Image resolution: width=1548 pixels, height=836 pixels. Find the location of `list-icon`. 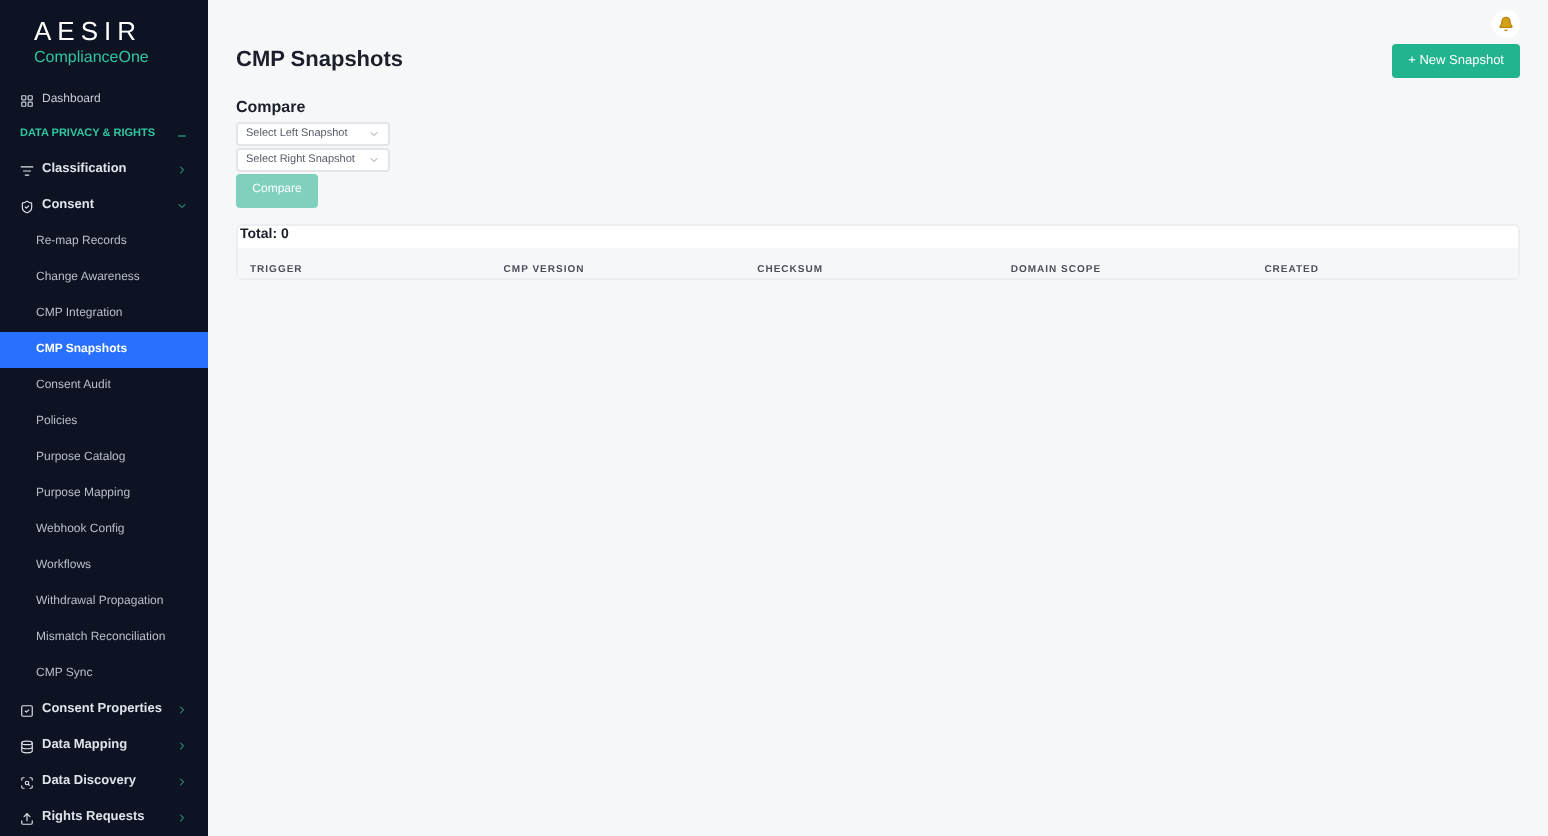

list-icon is located at coordinates (27, 170).